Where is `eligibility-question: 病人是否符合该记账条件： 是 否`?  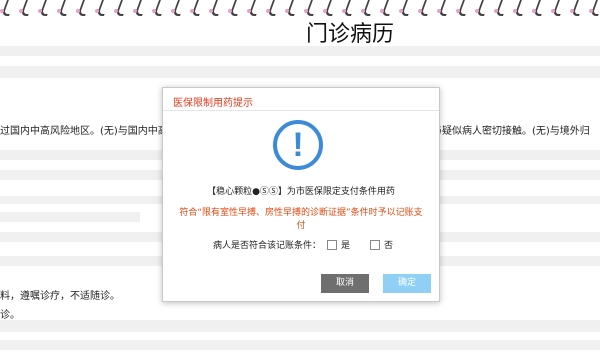 eligibility-question: 病人是否符合该记账条件： 是 否 is located at coordinates (310, 244).